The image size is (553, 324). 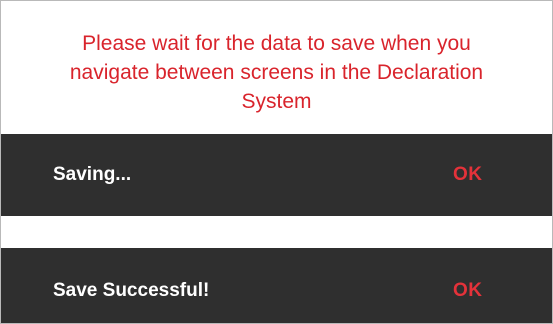 What do you see at coordinates (468, 175) in the screenshot?
I see `saving-ok-button: OK` at bounding box center [468, 175].